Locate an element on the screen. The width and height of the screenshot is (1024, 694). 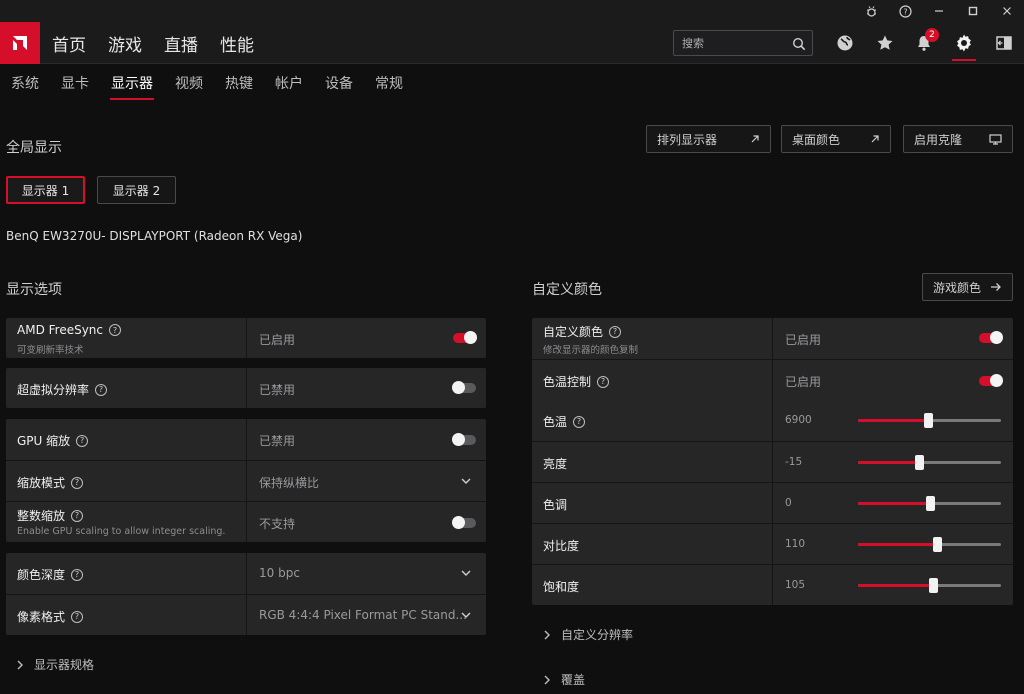
display-specs-label: 显示器规格 is located at coordinates (64, 665).